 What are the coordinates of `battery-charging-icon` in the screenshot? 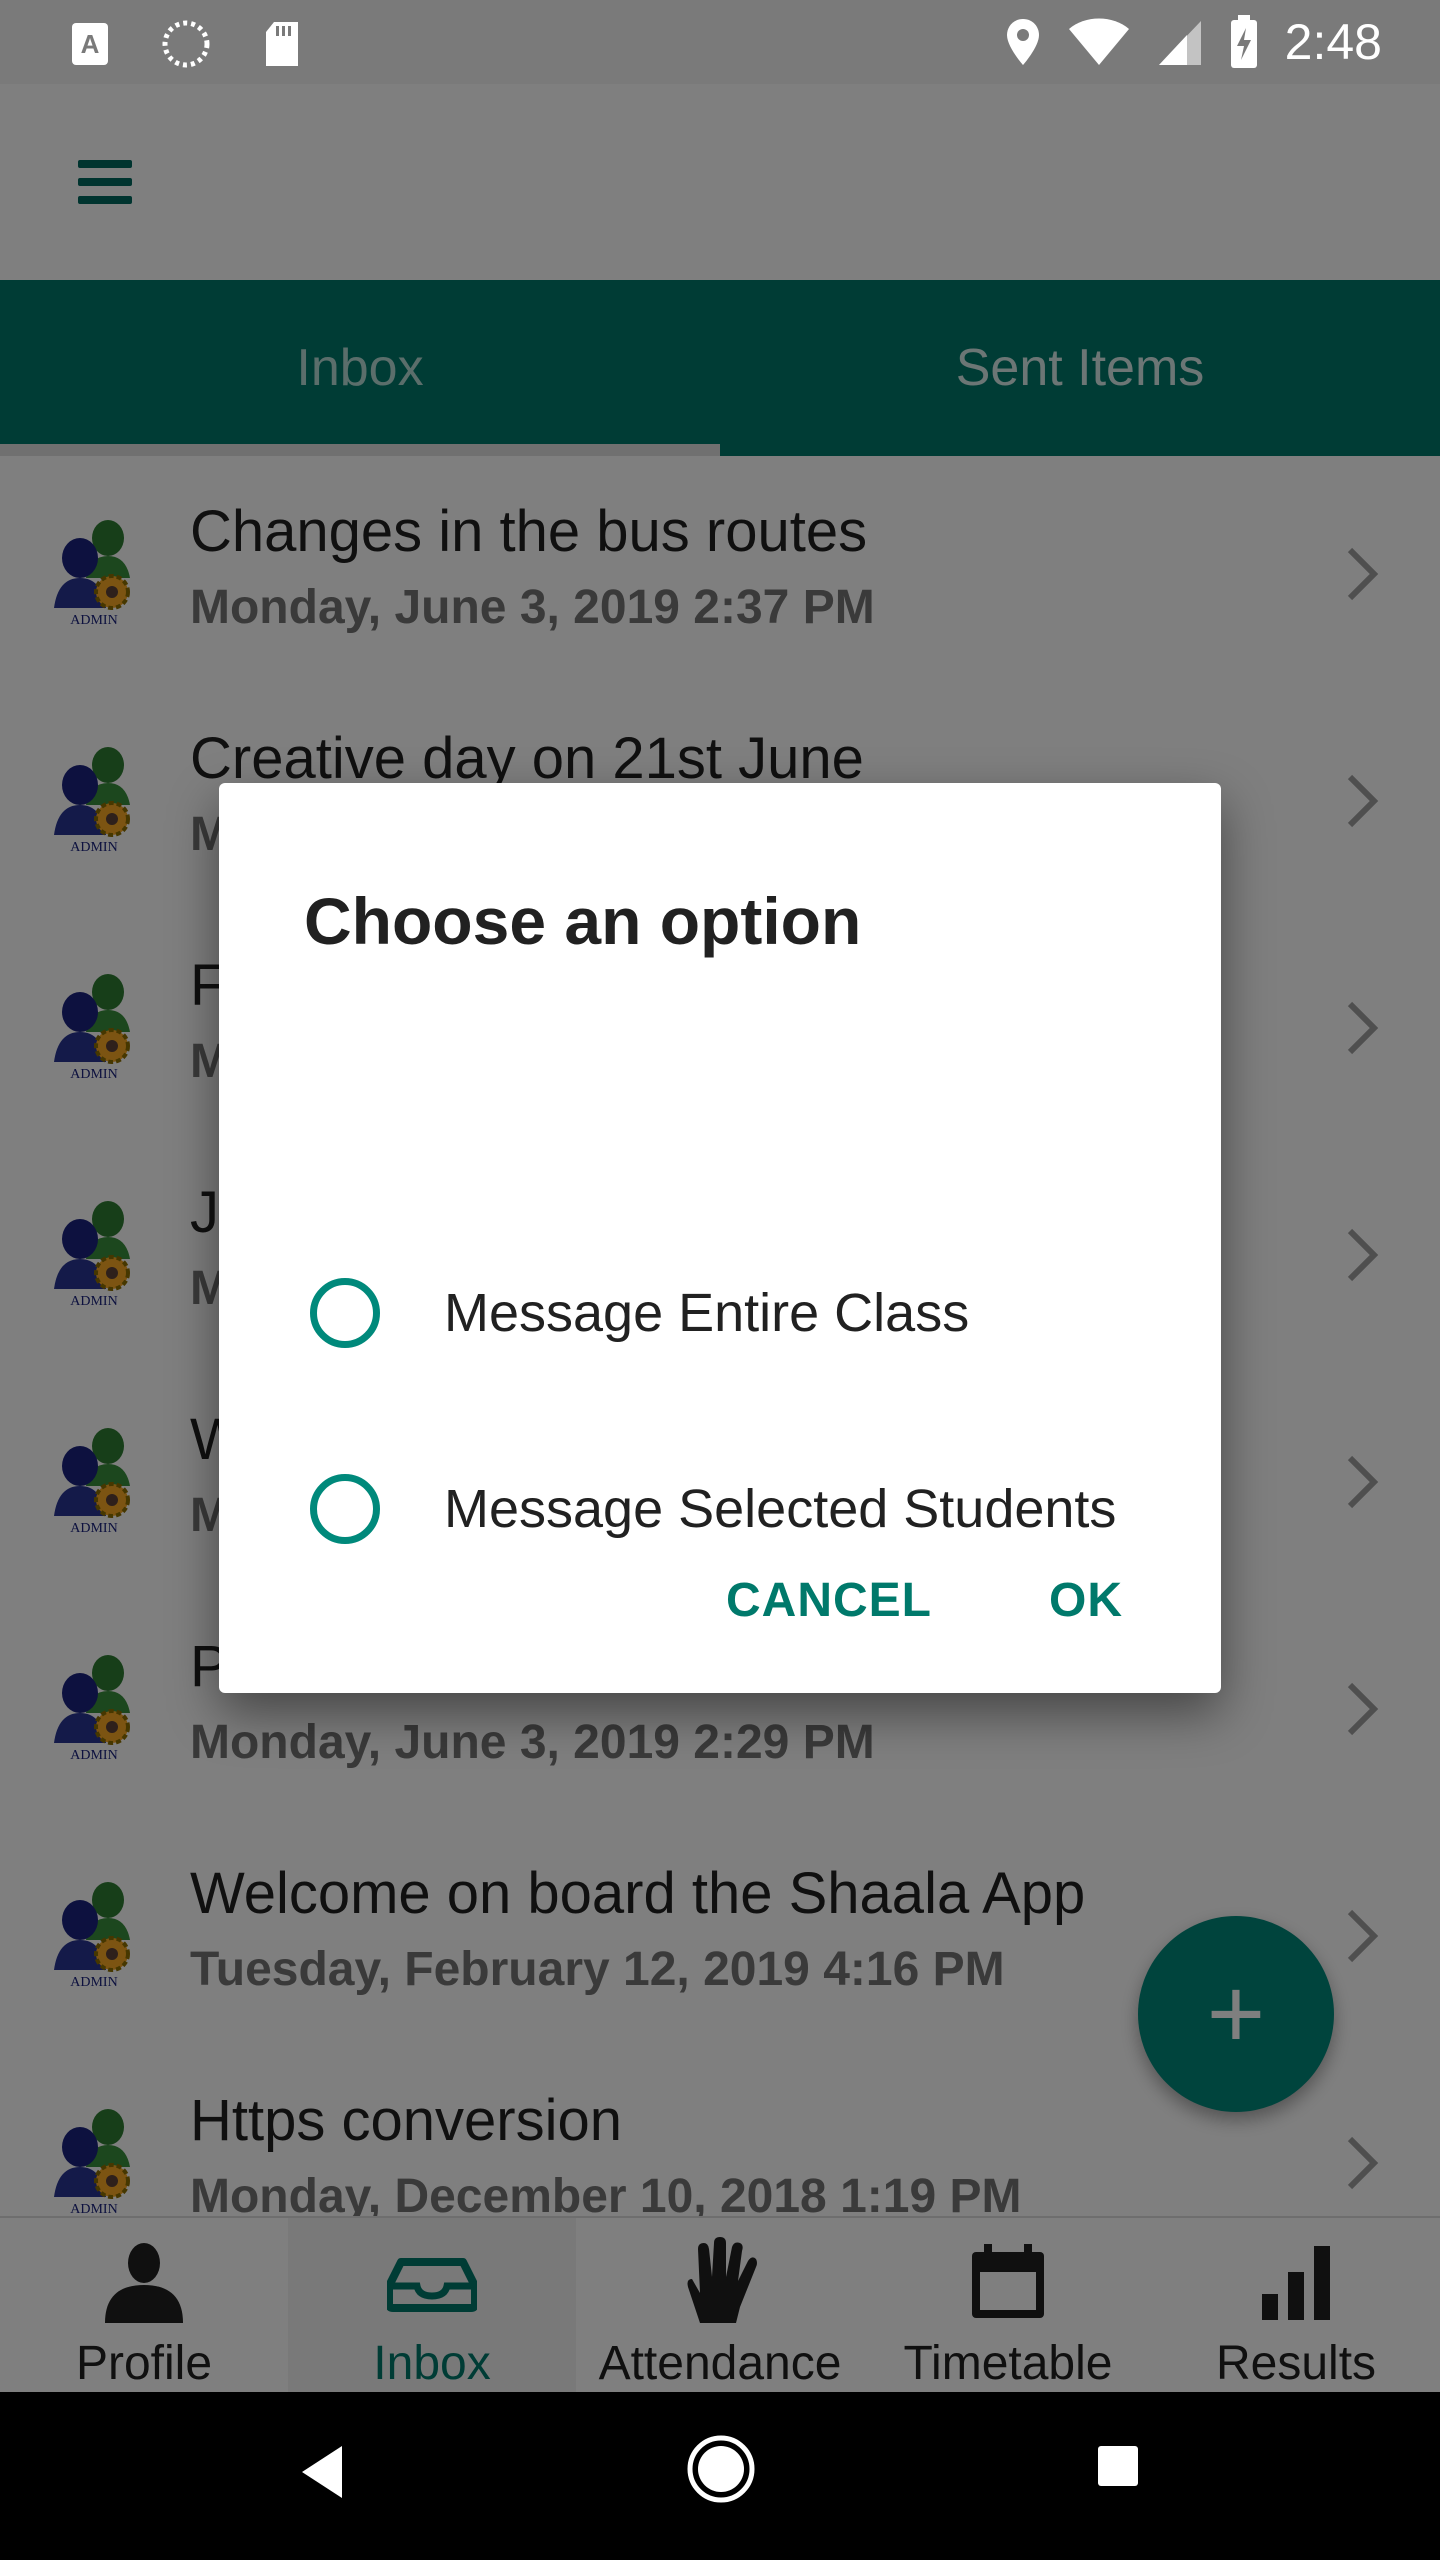 It's located at (1243, 41).